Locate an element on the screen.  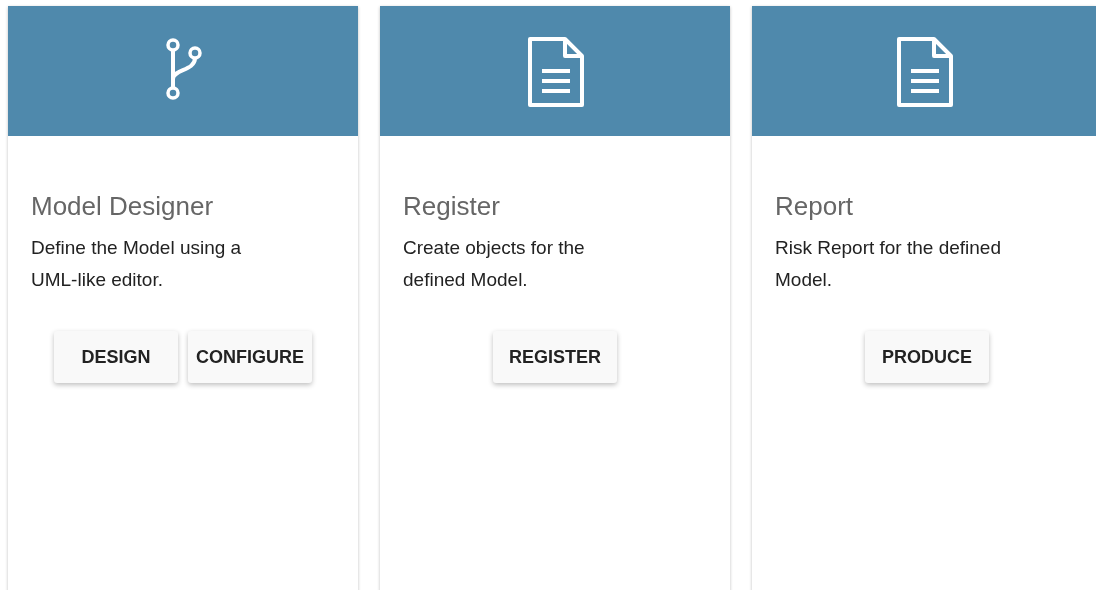
card-title: Register is located at coordinates (452, 206).